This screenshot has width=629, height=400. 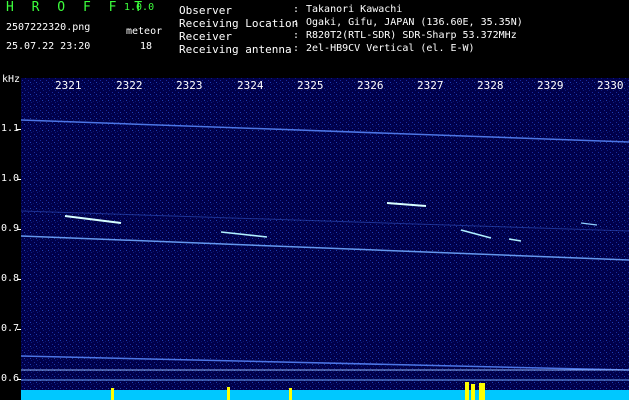 What do you see at coordinates (205, 36) in the screenshot?
I see `info-label: Receiver` at bounding box center [205, 36].